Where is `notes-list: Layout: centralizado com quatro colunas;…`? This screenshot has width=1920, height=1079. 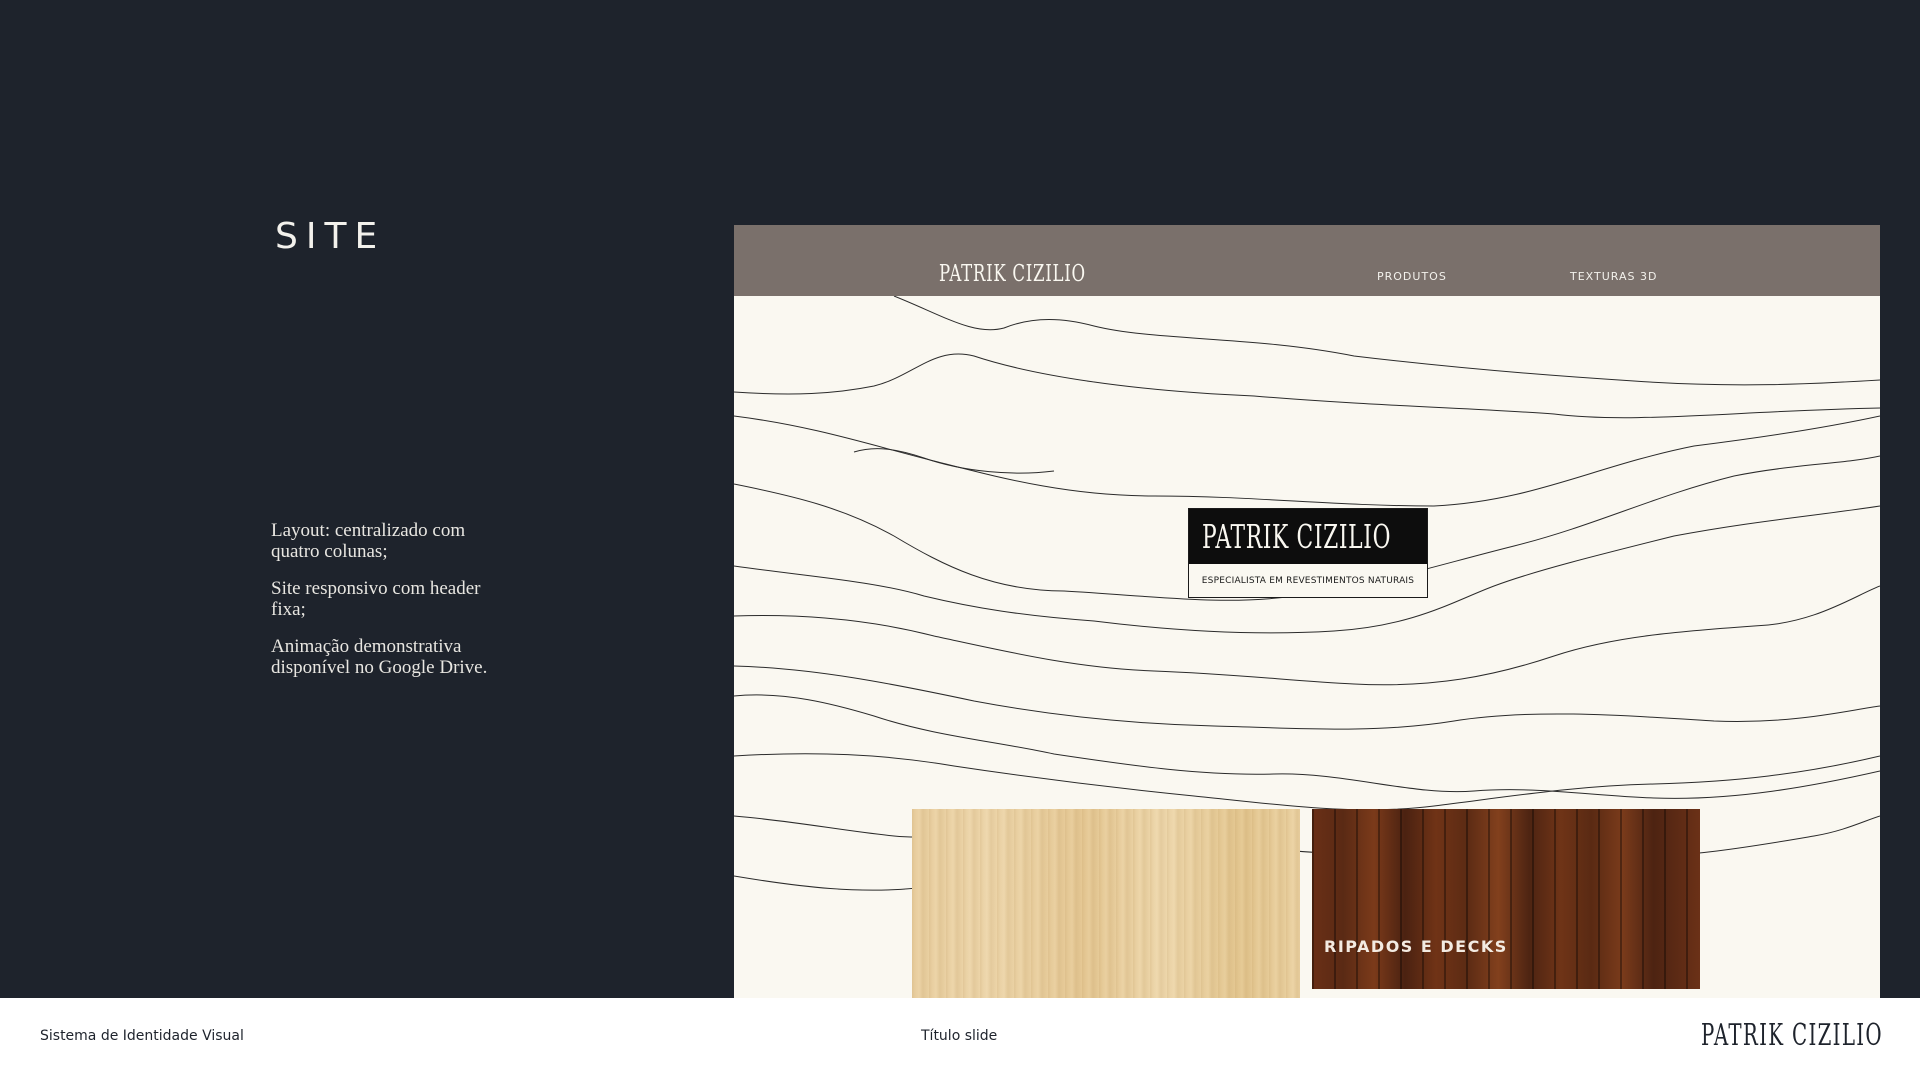 notes-list: Layout: centralizado com quatro colunas;… is located at coordinates (391, 607).